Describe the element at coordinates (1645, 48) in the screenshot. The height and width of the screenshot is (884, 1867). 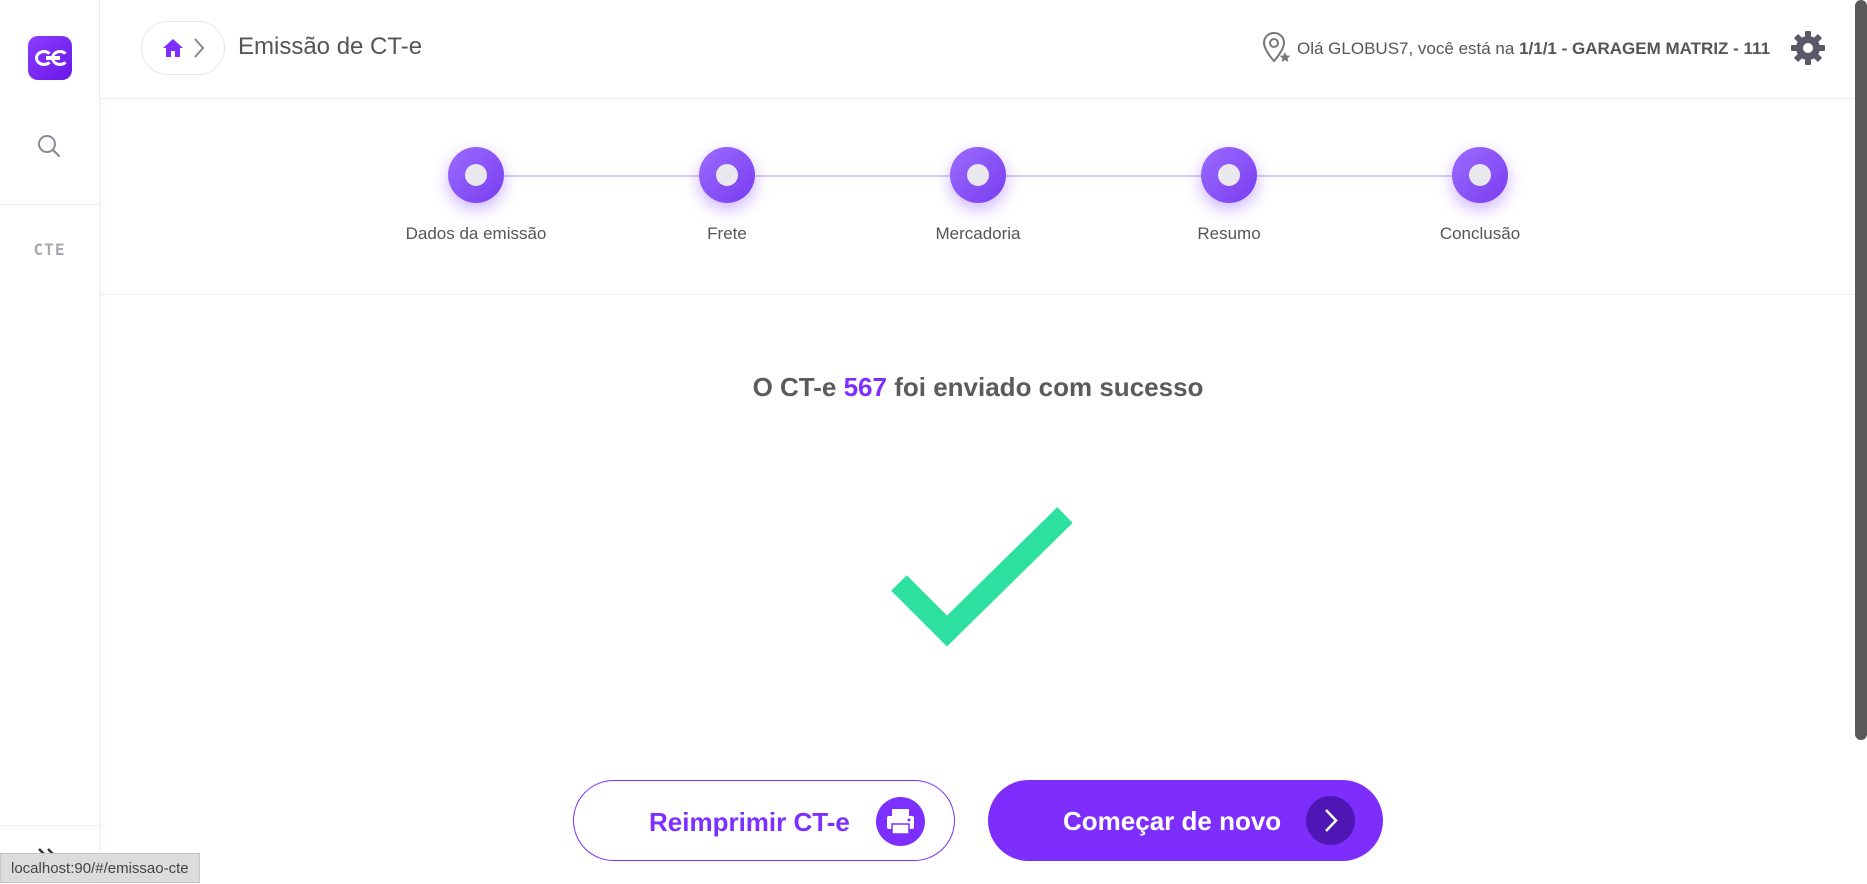
I see `greeting-location: 1/1/1 - GARAGEM MATRIZ - 111` at that location.